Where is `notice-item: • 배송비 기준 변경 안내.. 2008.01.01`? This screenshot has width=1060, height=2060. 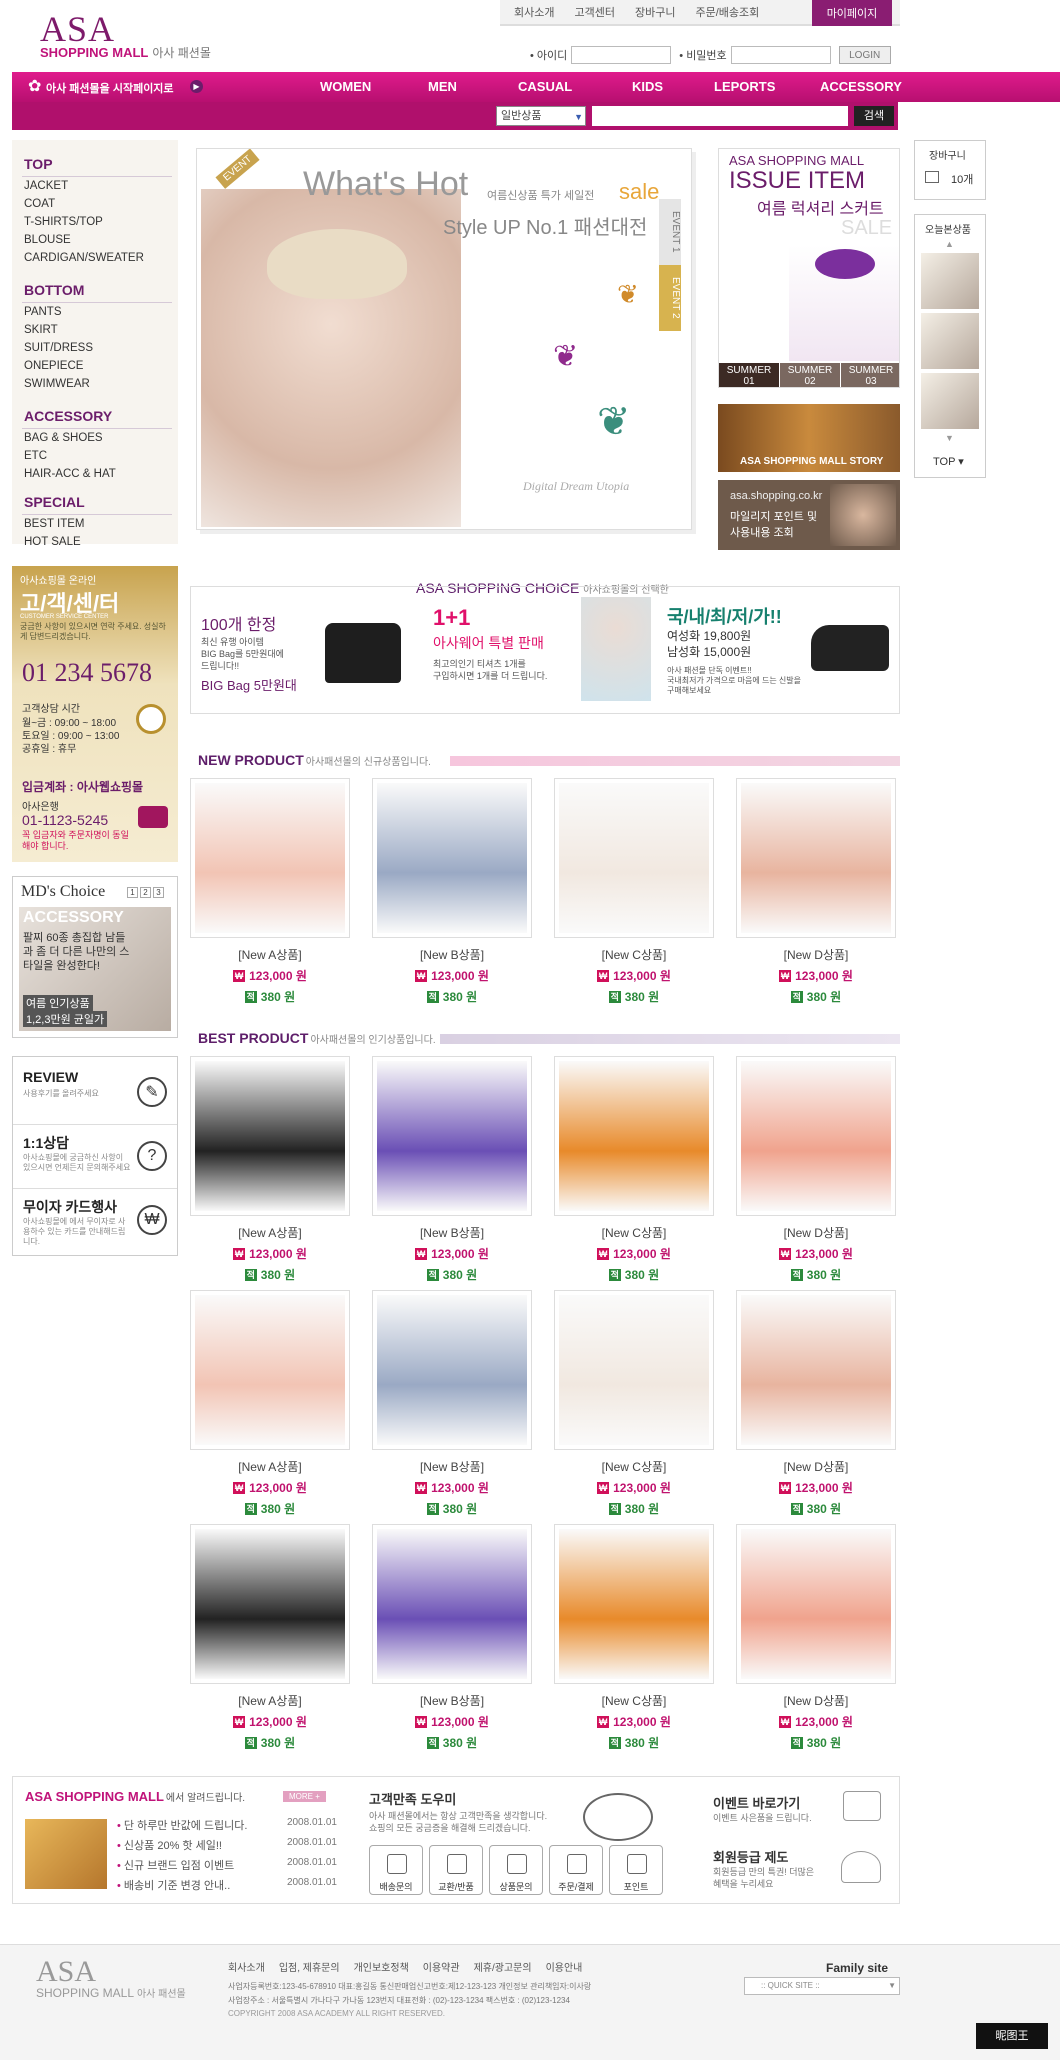
notice-item: • 배송비 기준 변경 안내.. 2008.01.01 is located at coordinates (227, 1885).